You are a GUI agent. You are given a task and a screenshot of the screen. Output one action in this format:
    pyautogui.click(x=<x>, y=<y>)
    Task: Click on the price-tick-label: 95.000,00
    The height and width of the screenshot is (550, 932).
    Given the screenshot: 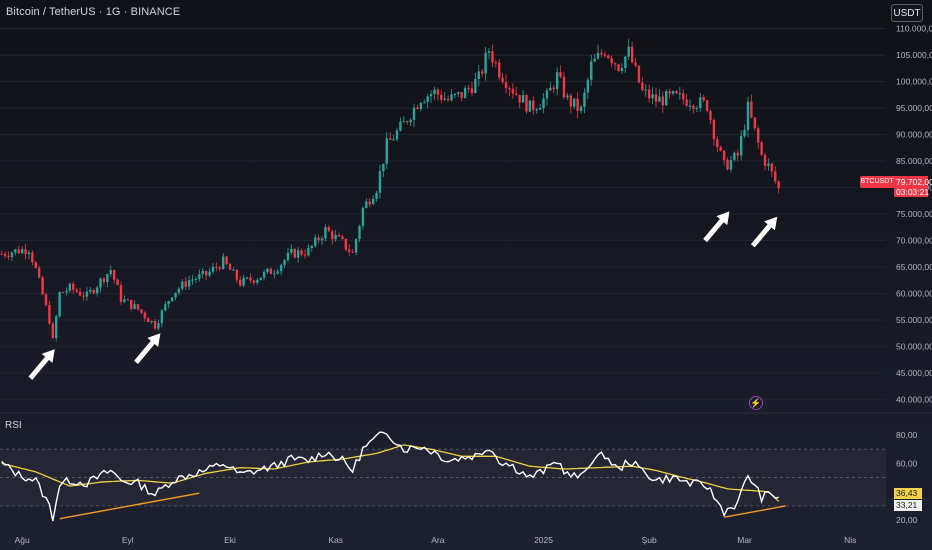 What is the action you would take?
    pyautogui.click(x=914, y=108)
    